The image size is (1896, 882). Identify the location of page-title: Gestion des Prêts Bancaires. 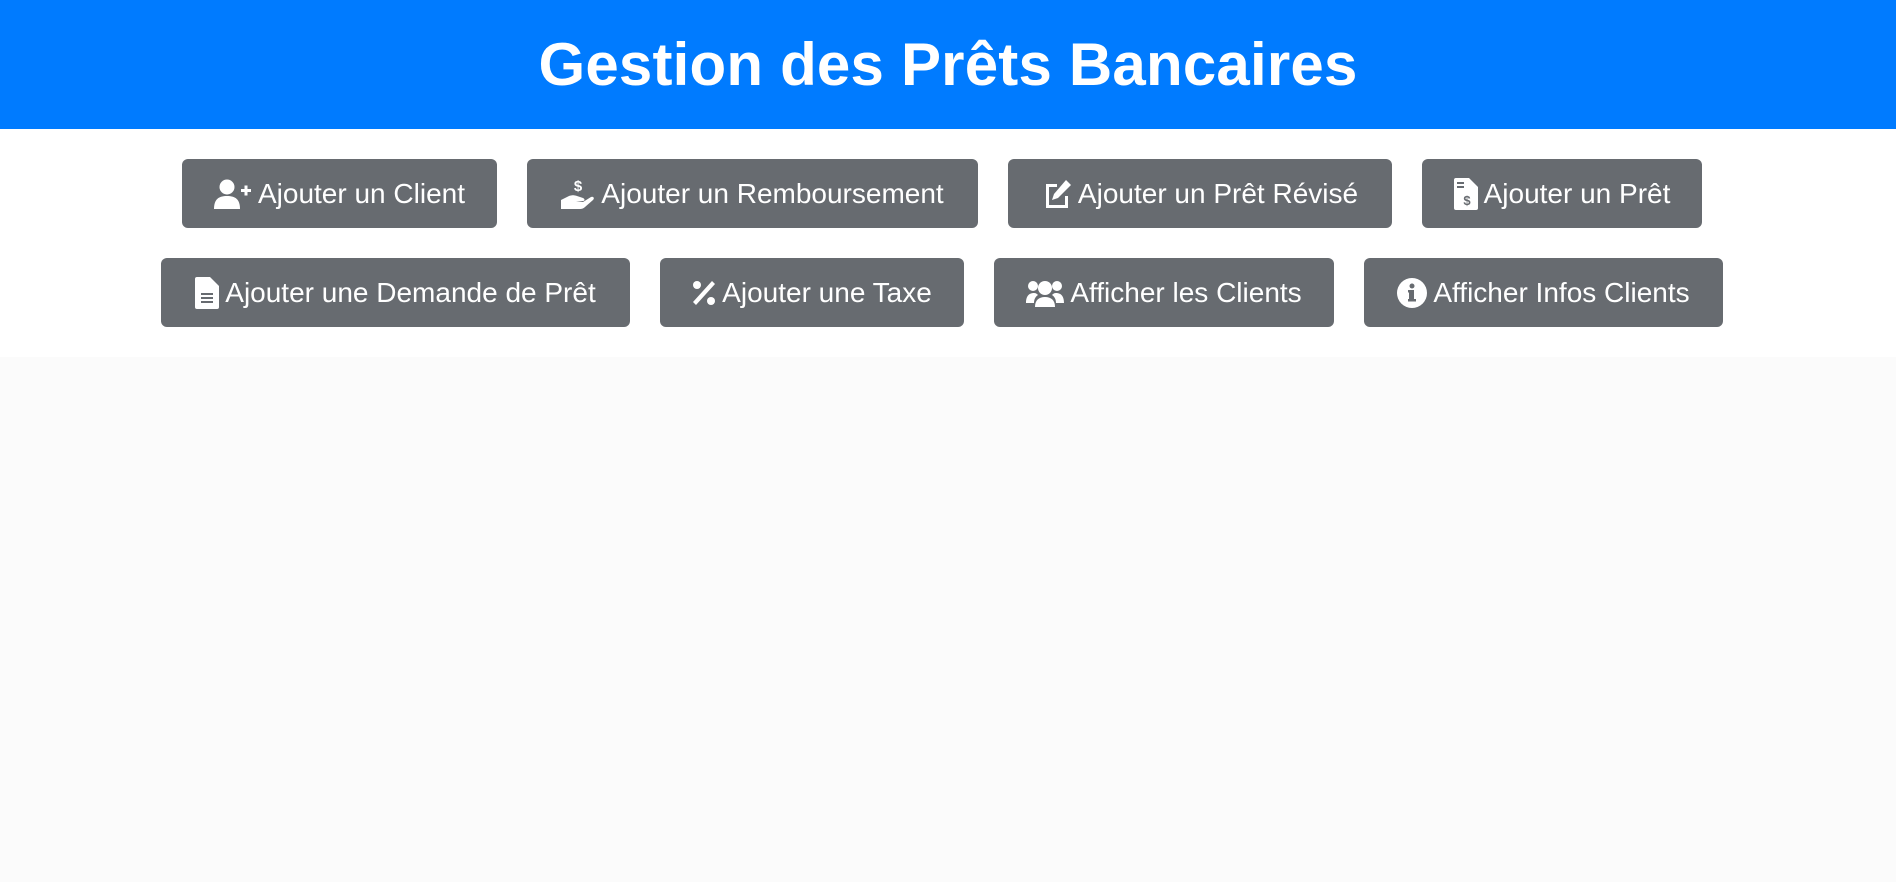
(948, 64).